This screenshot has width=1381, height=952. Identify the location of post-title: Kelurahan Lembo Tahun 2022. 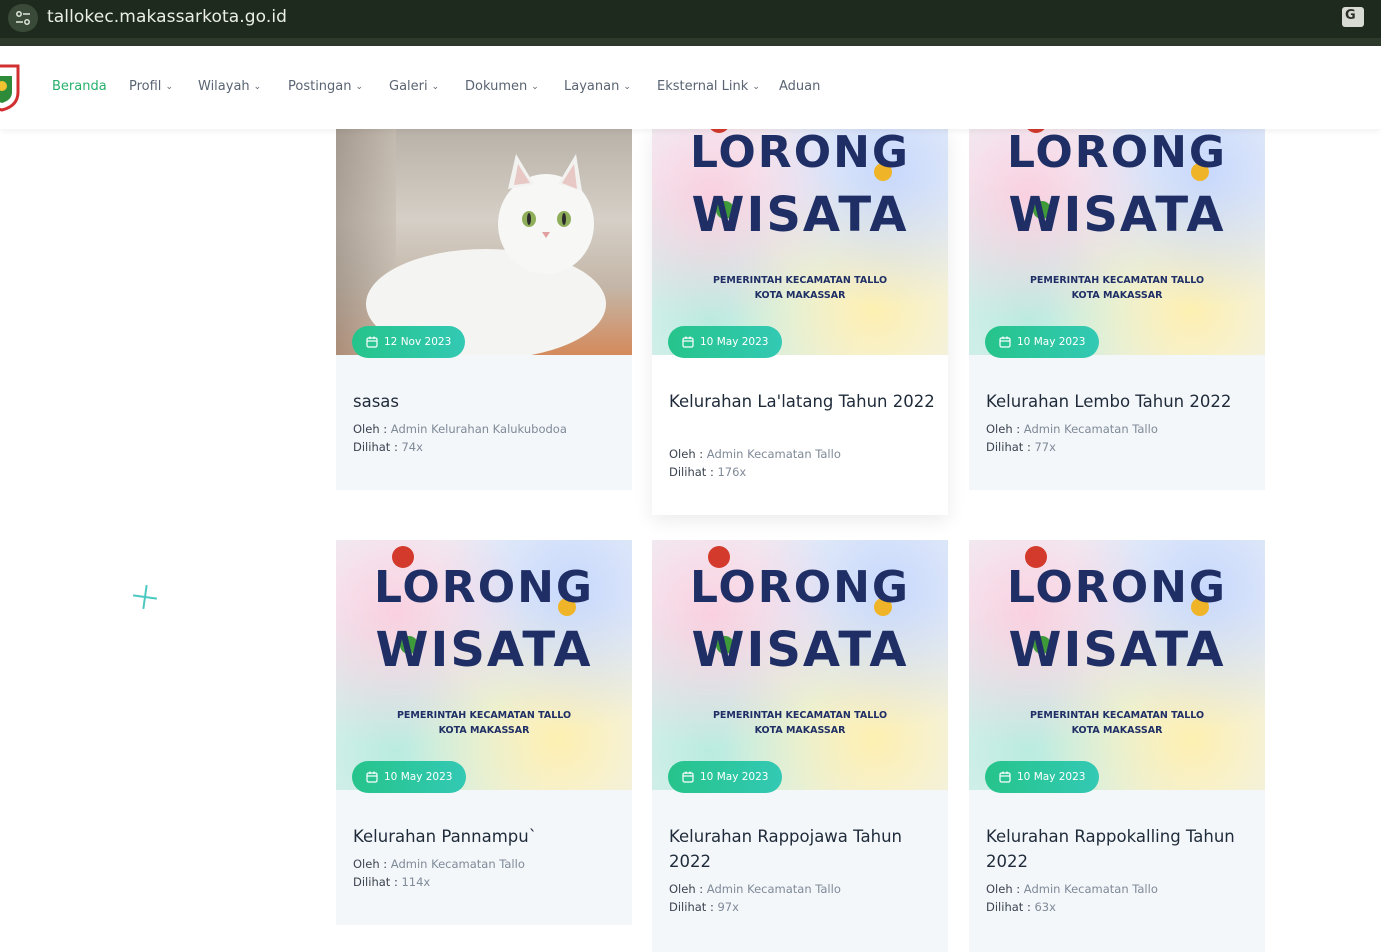
(1121, 401).